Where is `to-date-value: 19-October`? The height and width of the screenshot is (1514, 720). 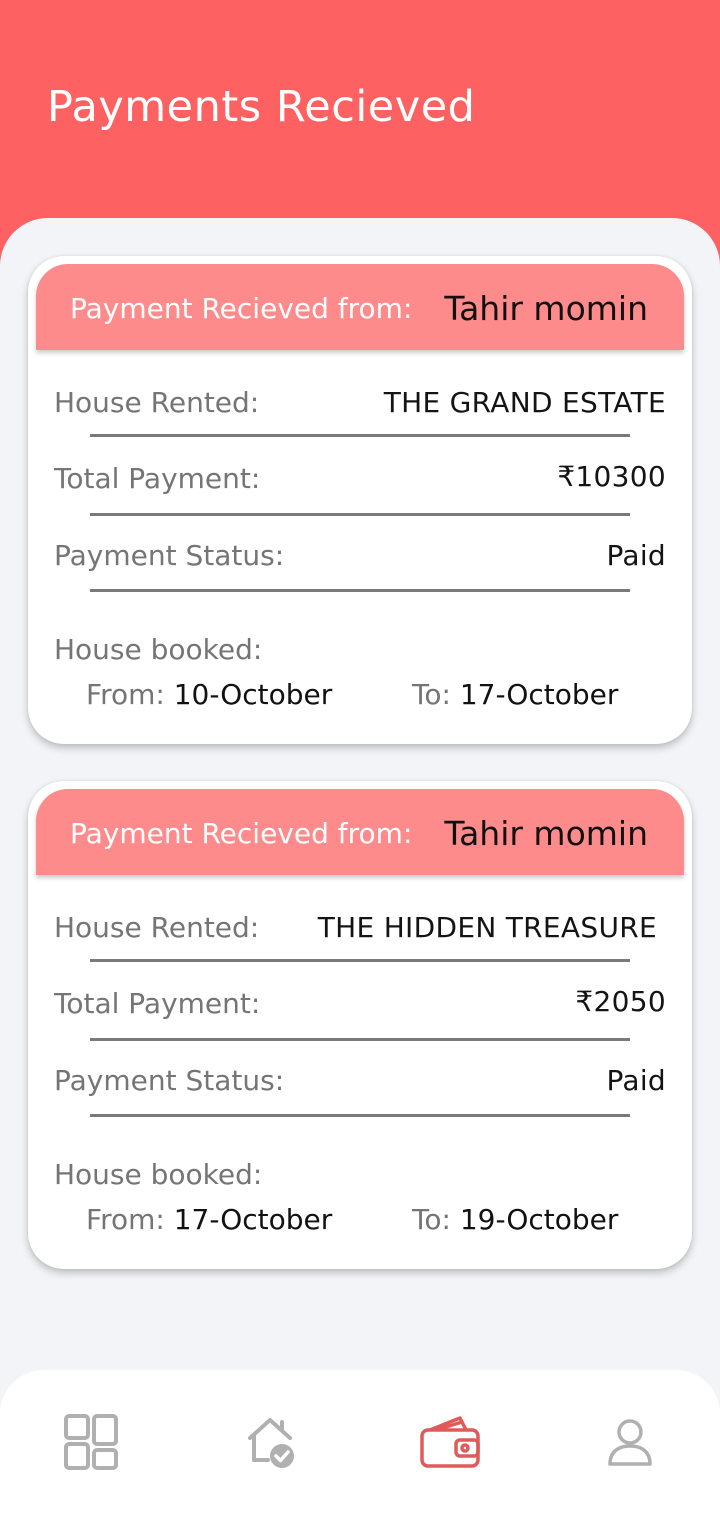
to-date-value: 19-October is located at coordinates (539, 1219).